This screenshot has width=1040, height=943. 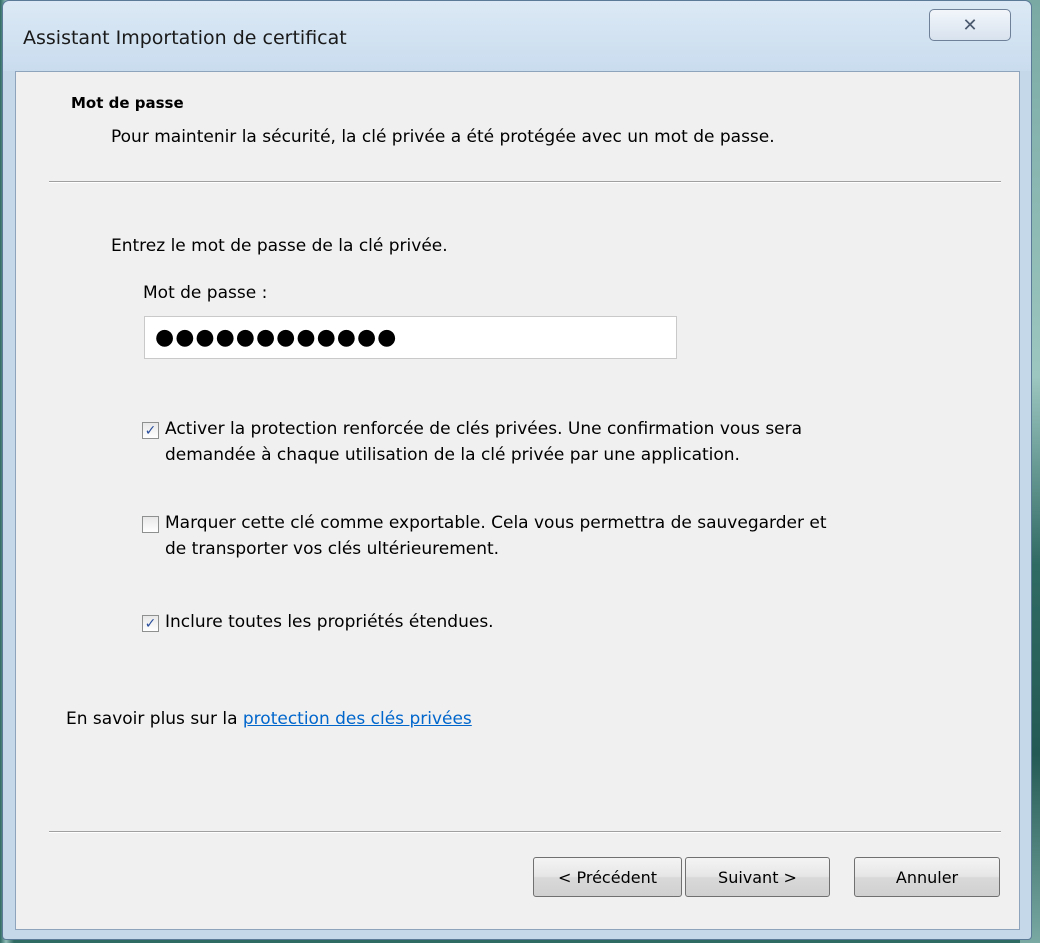 I want to click on window-title: Assistant Importation de certificat, so click(x=185, y=38).